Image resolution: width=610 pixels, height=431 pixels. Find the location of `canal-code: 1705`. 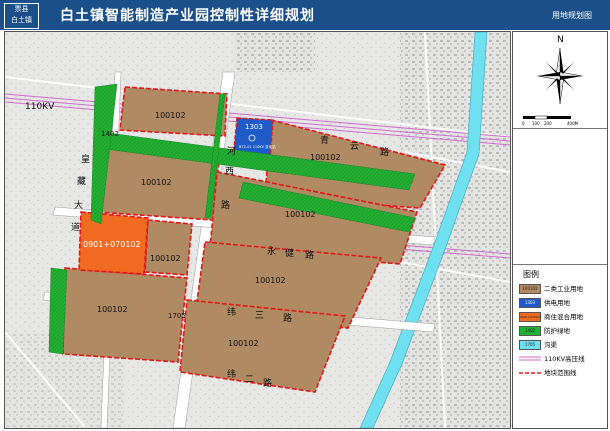

canal-code: 1705 is located at coordinates (177, 316).